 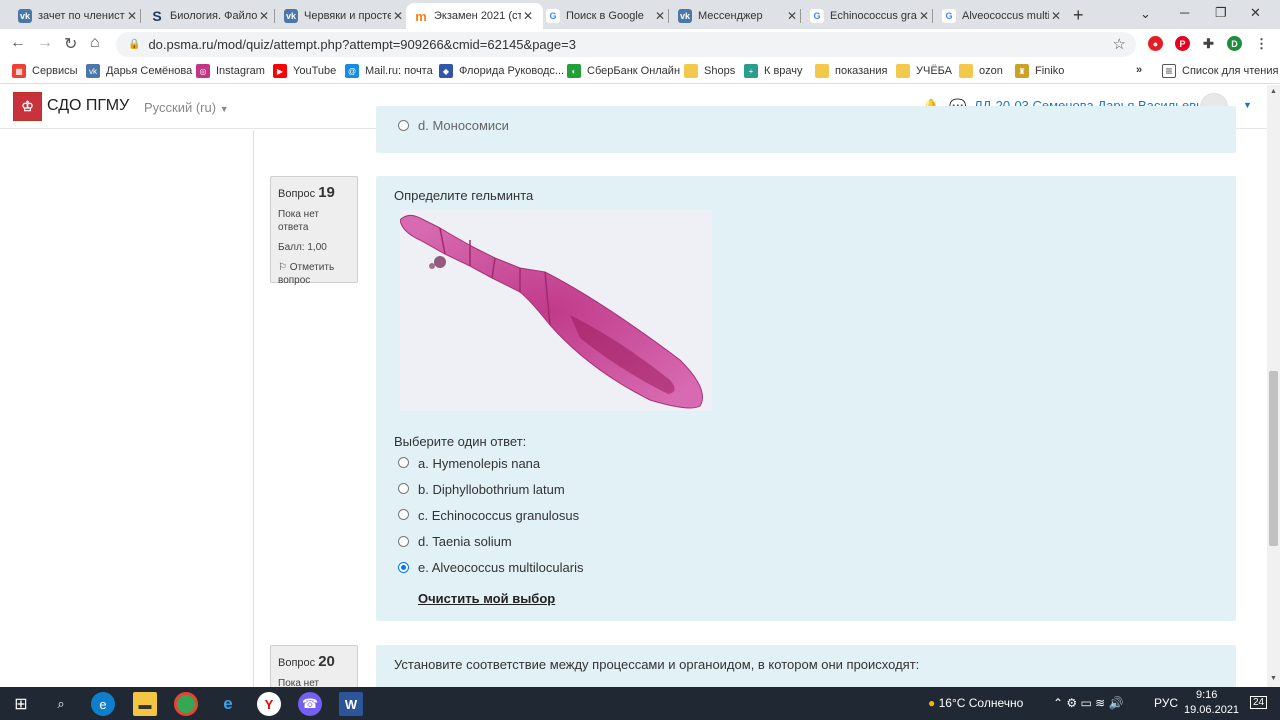 I want to click on site-name: СДО ПГМУ, so click(x=88, y=106).